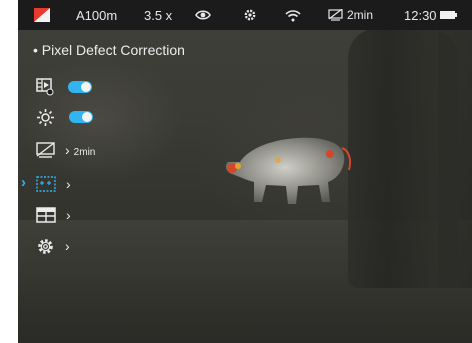 The height and width of the screenshot is (343, 472). I want to click on display-off-icon, so click(335, 15).